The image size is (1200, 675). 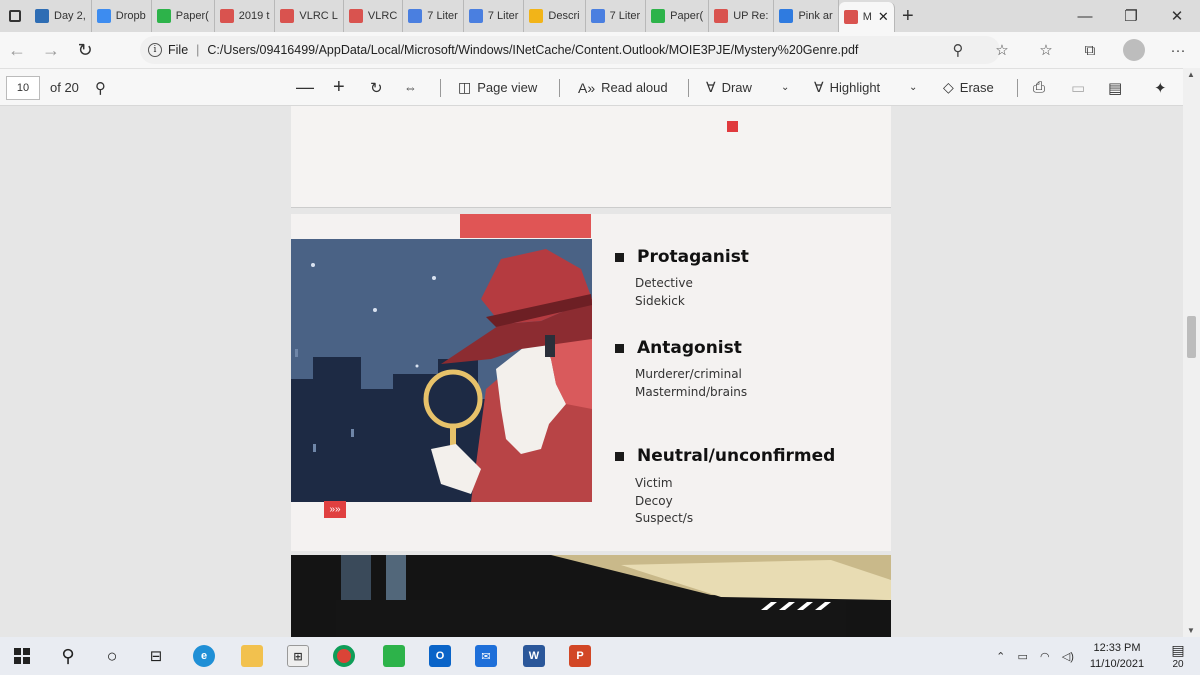 I want to click on browser-tab: VLRC, so click(x=374, y=16).